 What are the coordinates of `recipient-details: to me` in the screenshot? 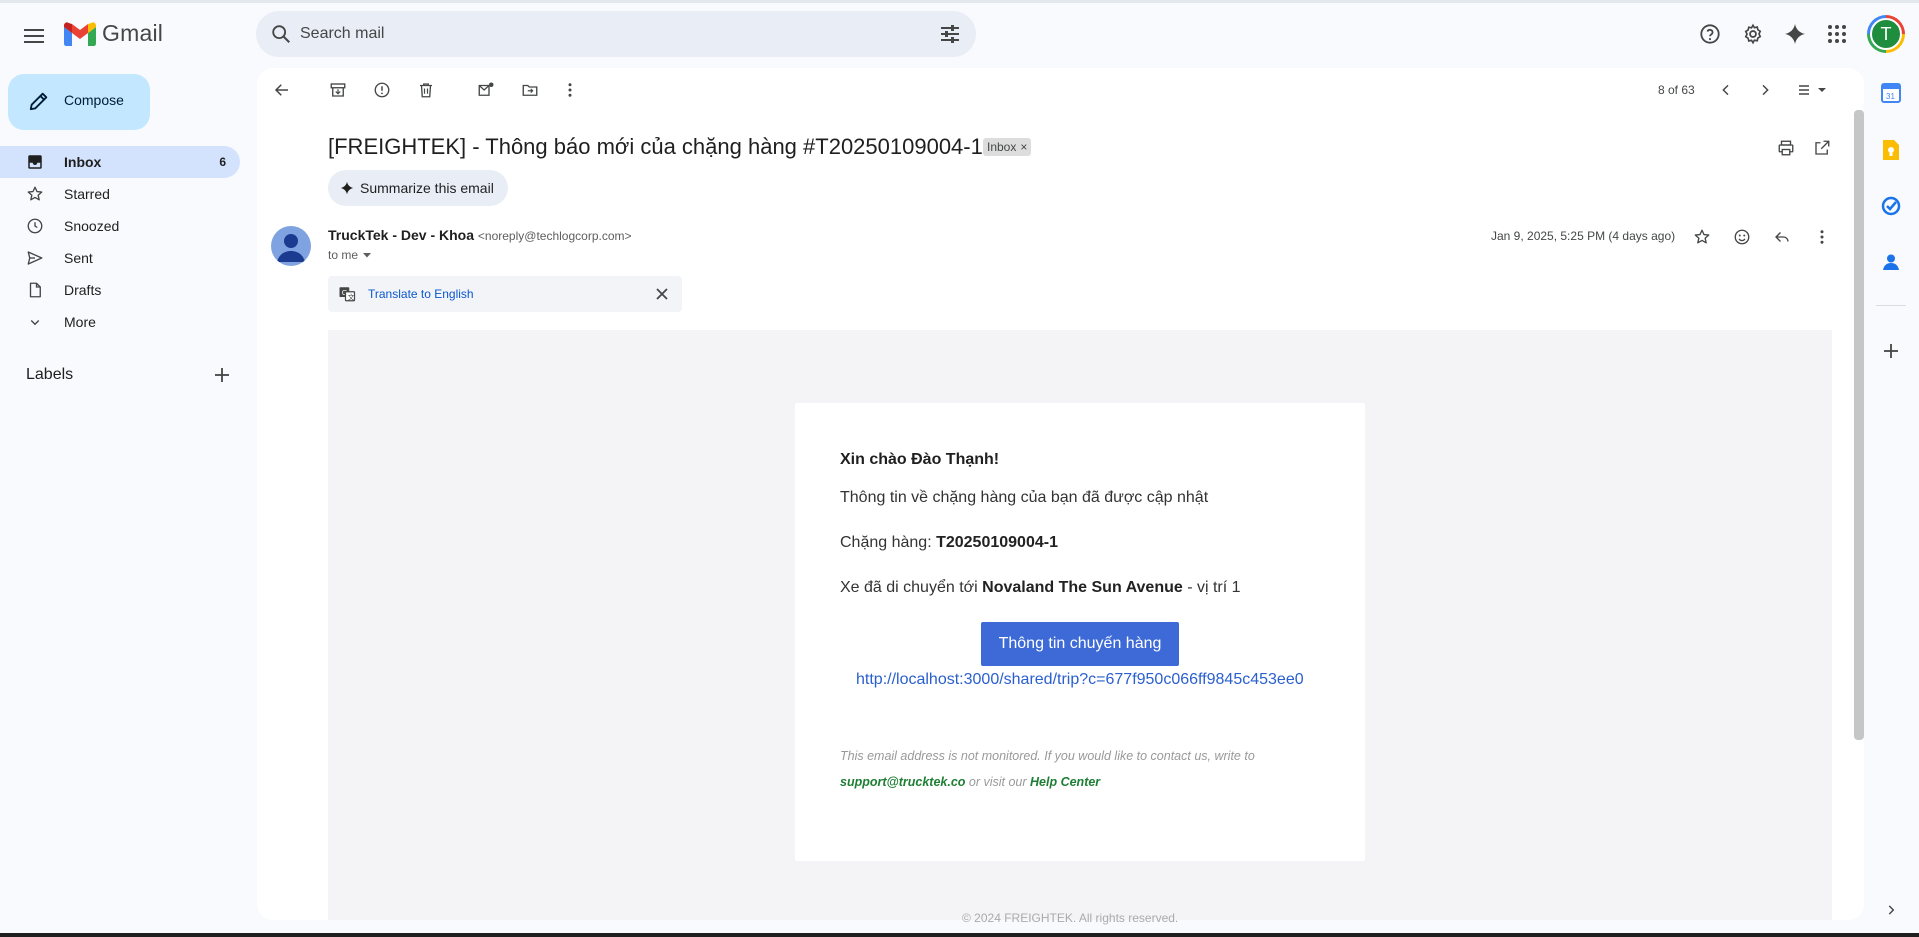 It's located at (350, 255).